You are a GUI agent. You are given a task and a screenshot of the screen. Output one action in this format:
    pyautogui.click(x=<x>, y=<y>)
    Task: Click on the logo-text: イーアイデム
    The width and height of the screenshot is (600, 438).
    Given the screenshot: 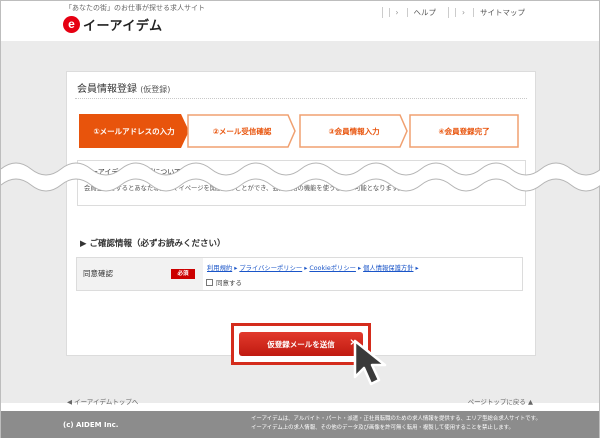 What is the action you would take?
    pyautogui.click(x=123, y=26)
    